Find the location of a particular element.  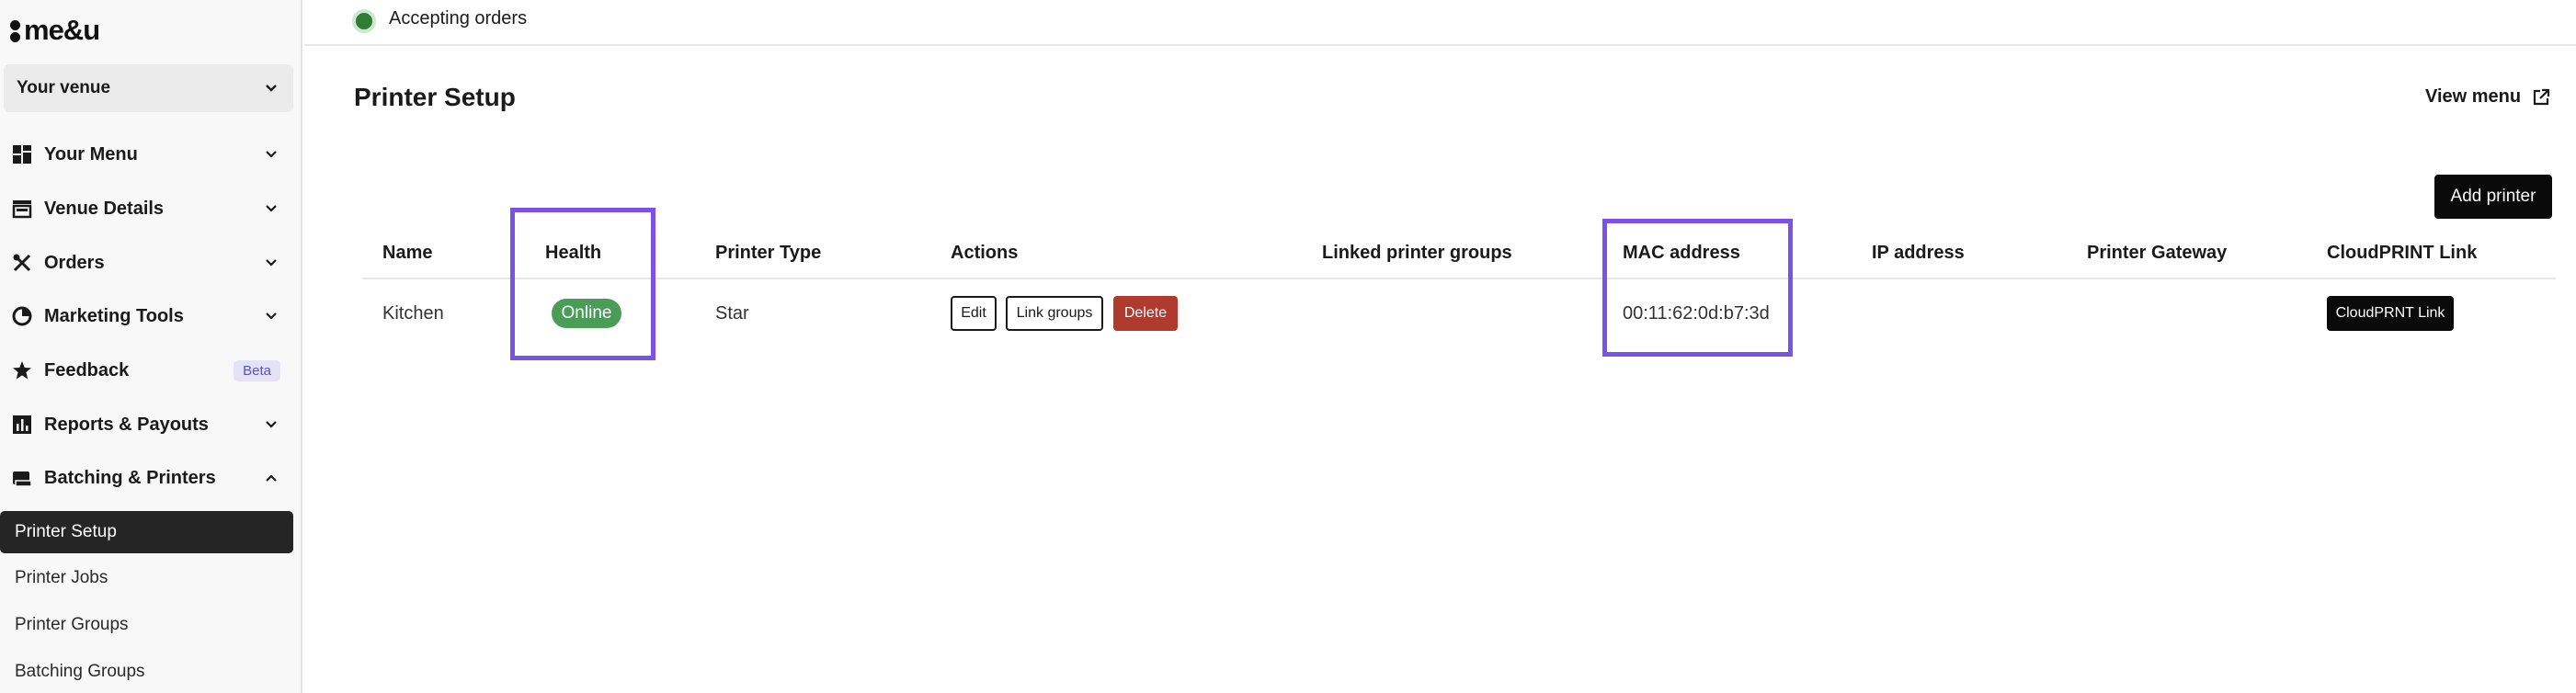

venue-select-label: Your venue is located at coordinates (64, 88).